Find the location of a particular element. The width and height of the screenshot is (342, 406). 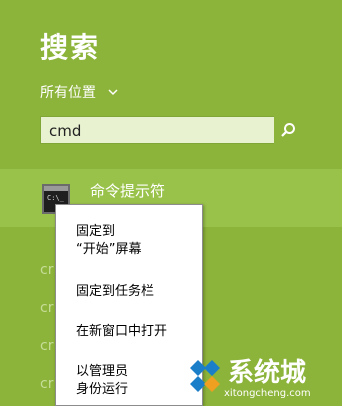

chevron-down-icon is located at coordinates (113, 92).